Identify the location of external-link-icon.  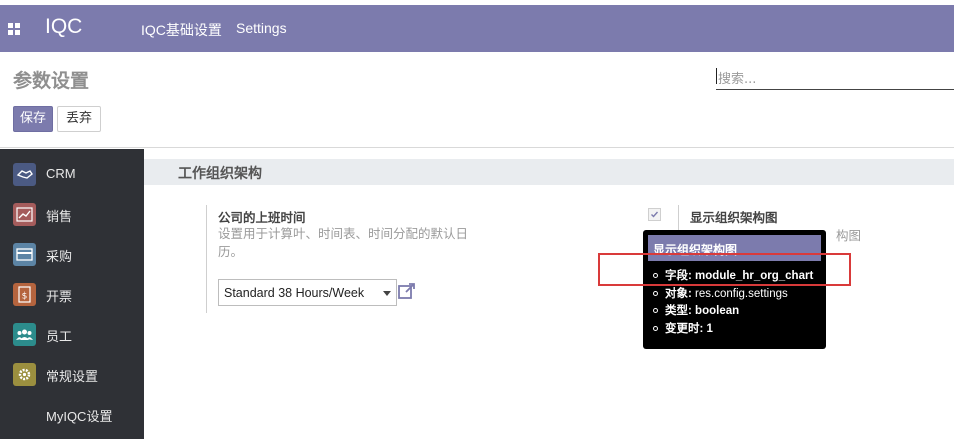
(407, 291).